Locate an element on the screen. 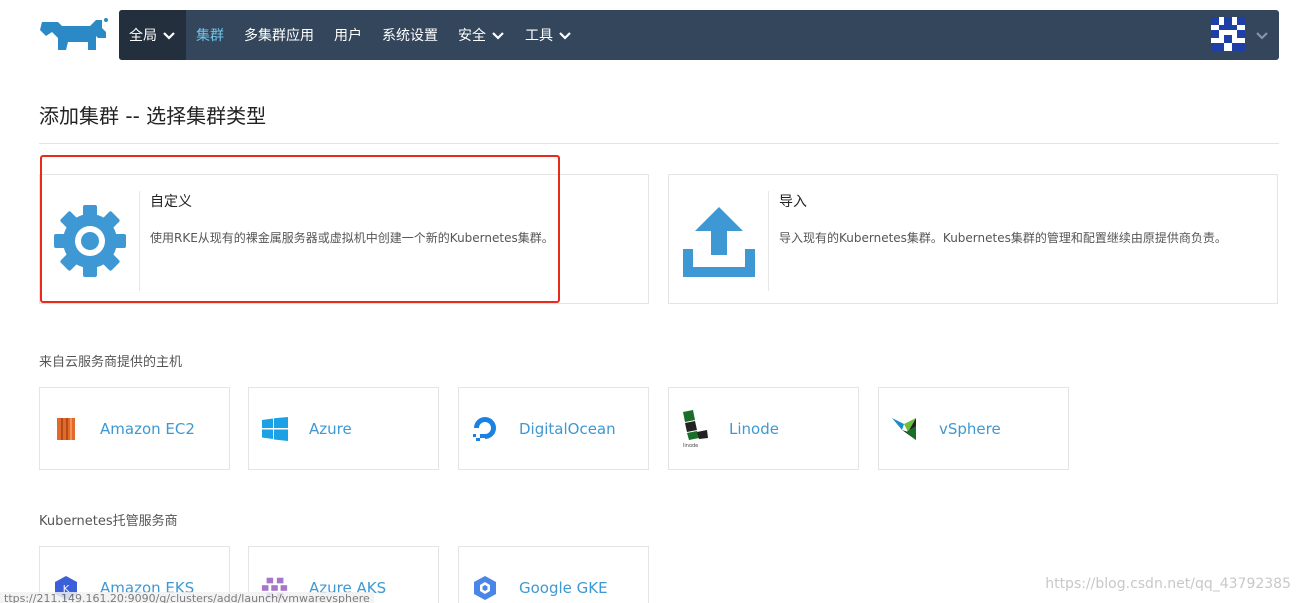 The height and width of the screenshot is (603, 1301). vsphere-icon is located at coordinates (905, 429).